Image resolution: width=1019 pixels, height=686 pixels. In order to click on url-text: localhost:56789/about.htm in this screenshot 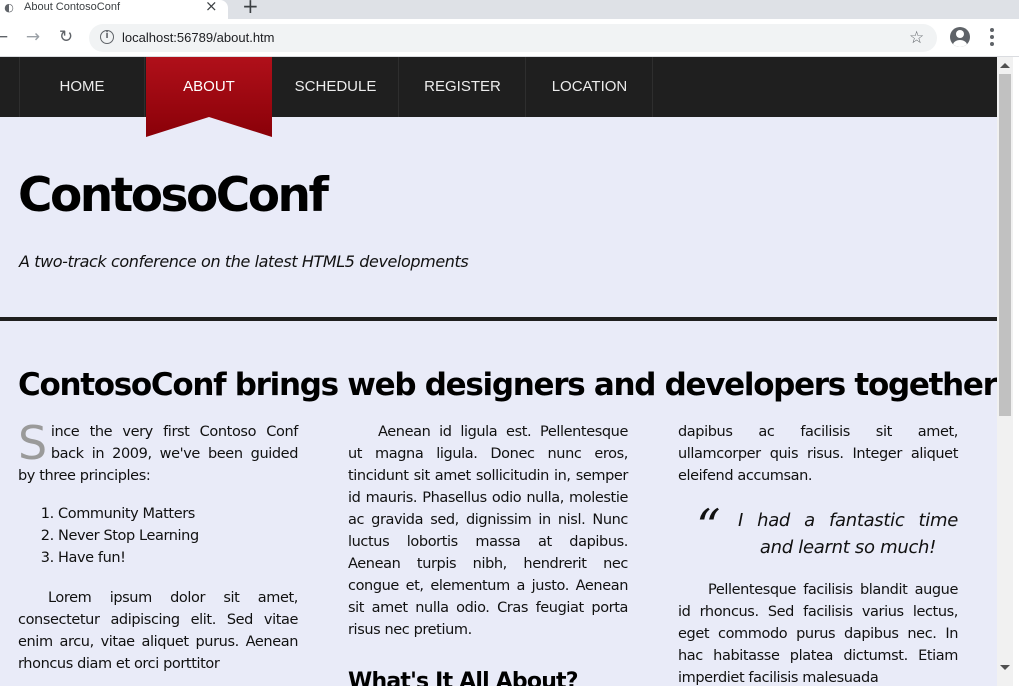, I will do `click(198, 38)`.